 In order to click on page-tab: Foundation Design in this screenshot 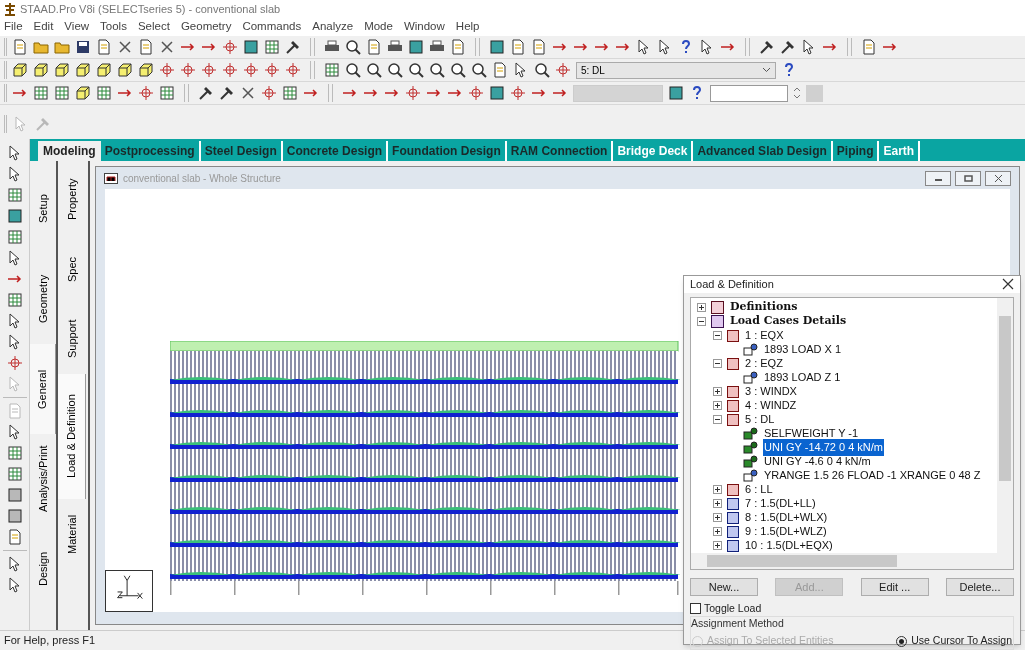, I will do `click(447, 151)`.